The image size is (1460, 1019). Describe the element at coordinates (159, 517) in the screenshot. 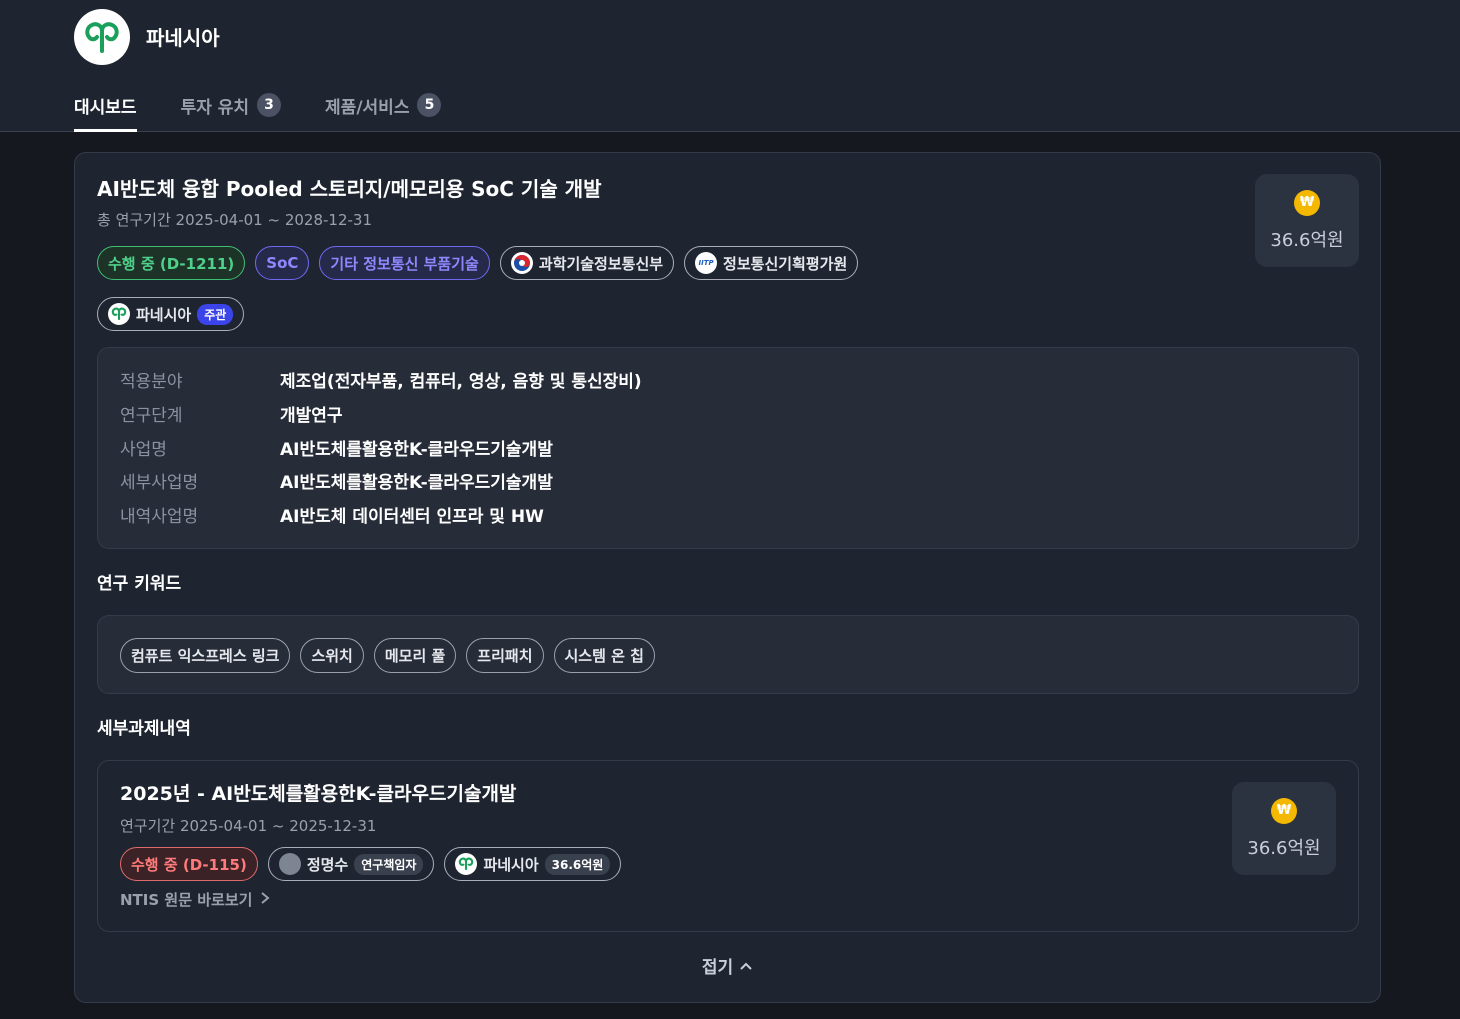

I see `info-label: 내역사업명` at that location.